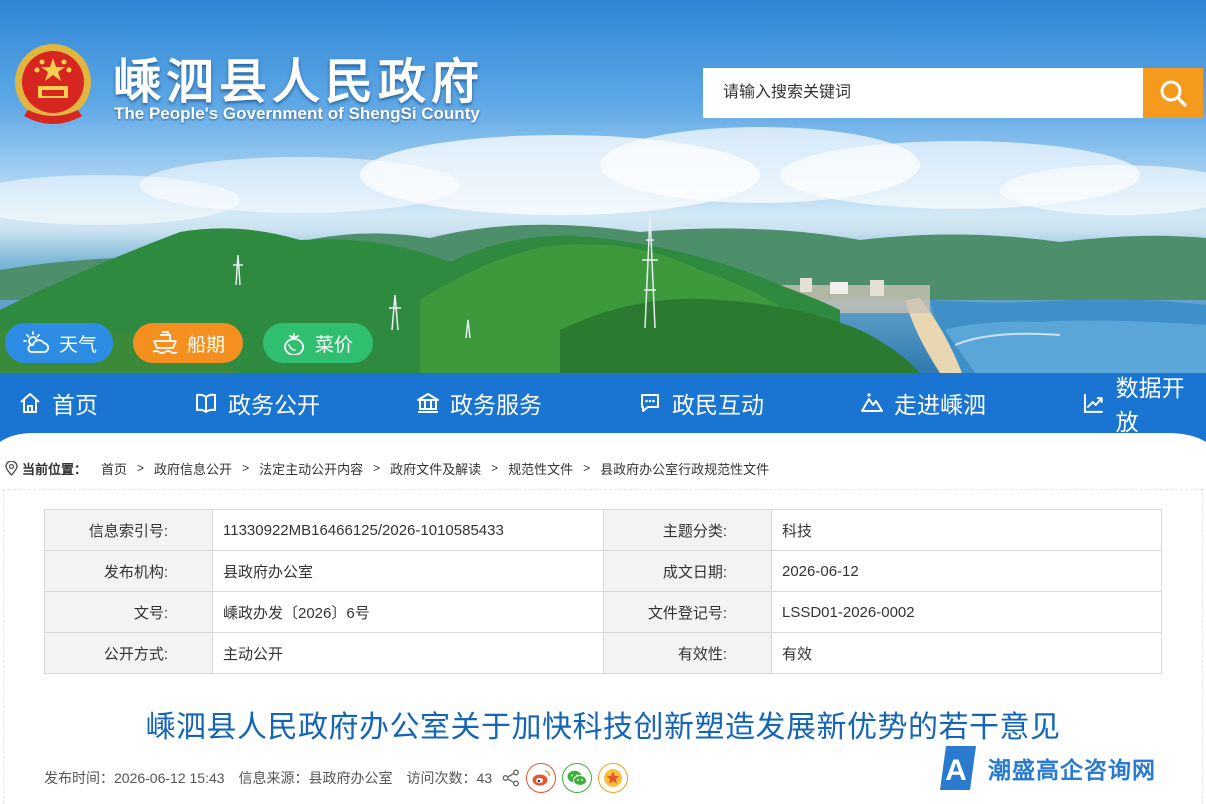 The width and height of the screenshot is (1206, 804). Describe the element at coordinates (923, 93) in the screenshot. I see `search-input` at that location.